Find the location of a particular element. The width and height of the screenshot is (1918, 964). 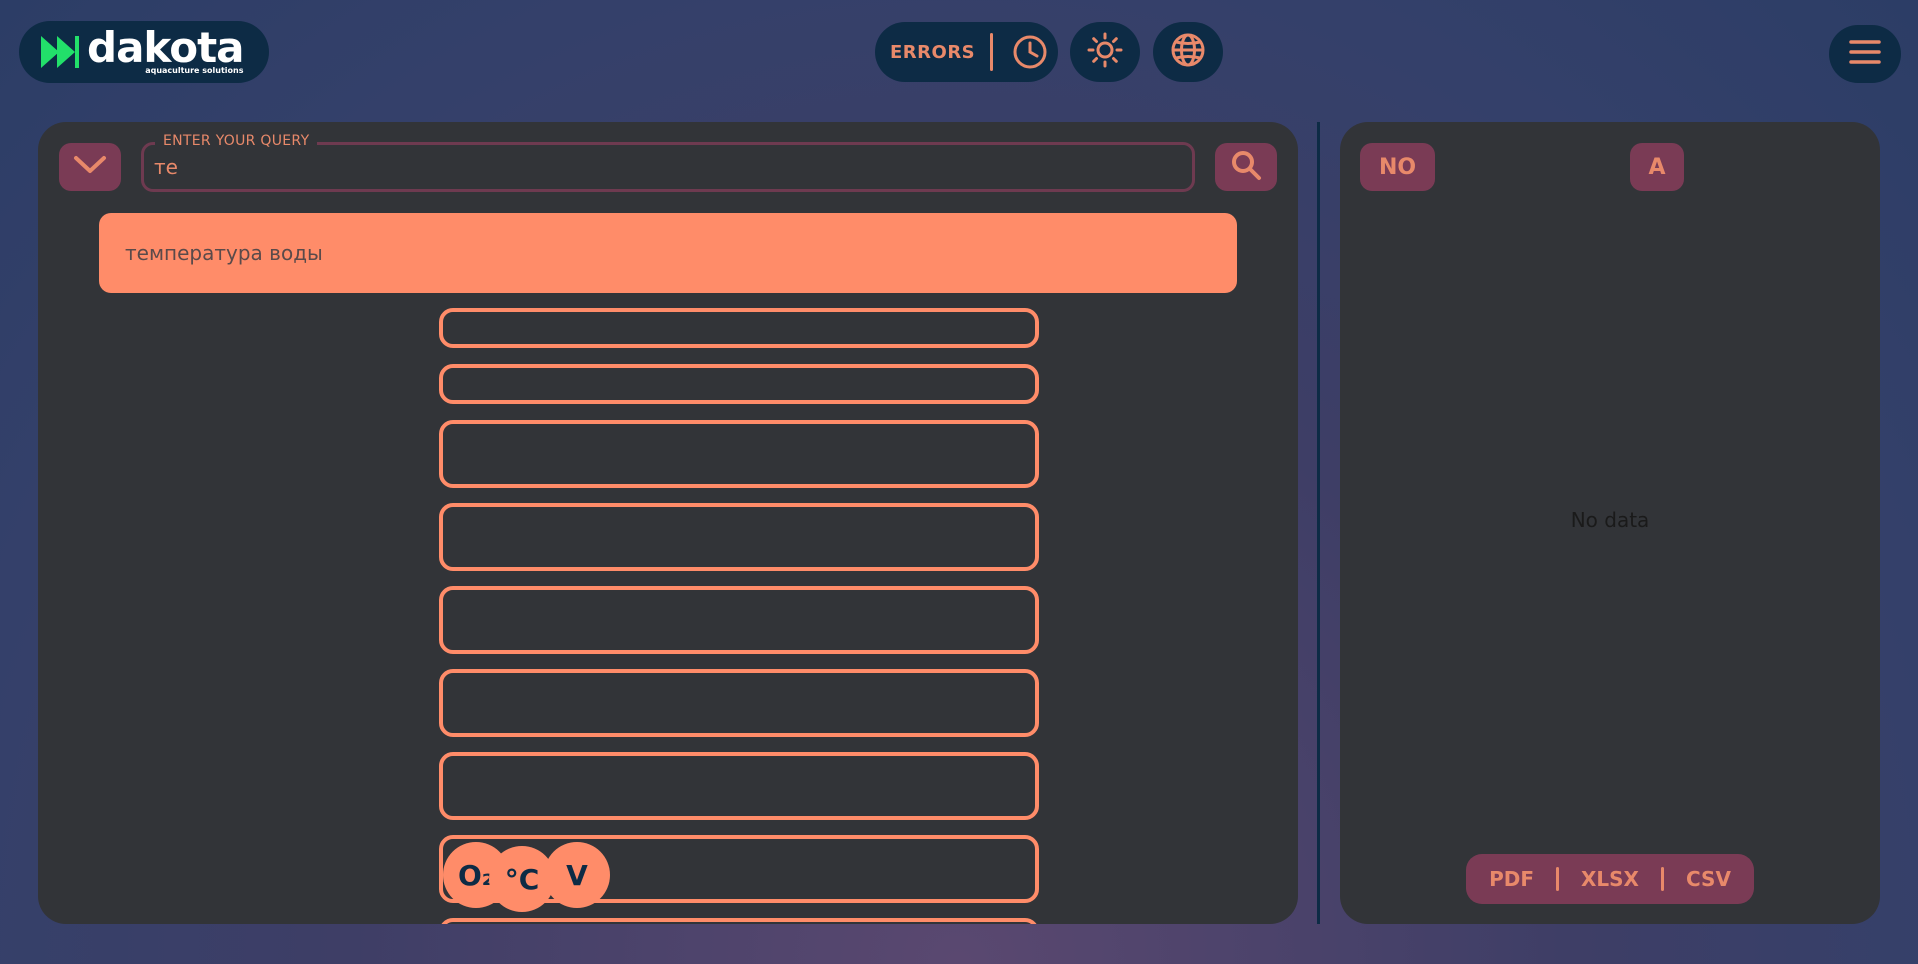

chevron-down-icon is located at coordinates (90, 167).